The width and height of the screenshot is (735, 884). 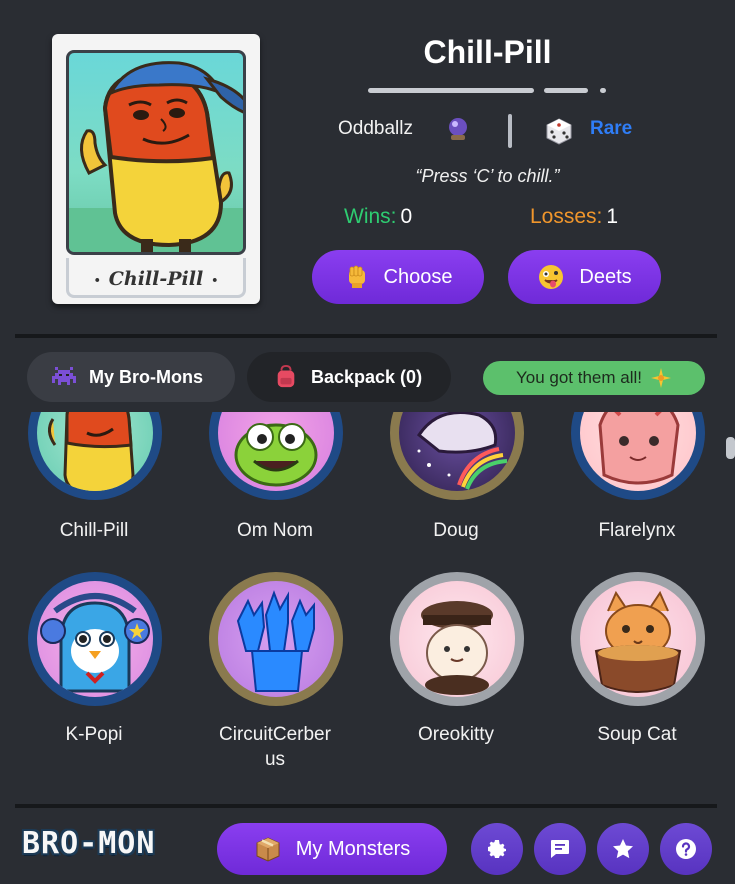 What do you see at coordinates (551, 277) in the screenshot?
I see `zany-face-icon` at bounding box center [551, 277].